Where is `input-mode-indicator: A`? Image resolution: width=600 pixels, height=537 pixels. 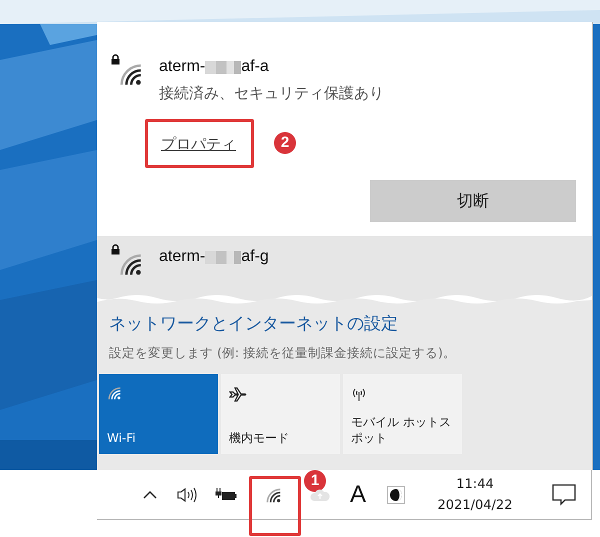
input-mode-indicator: A is located at coordinates (358, 494).